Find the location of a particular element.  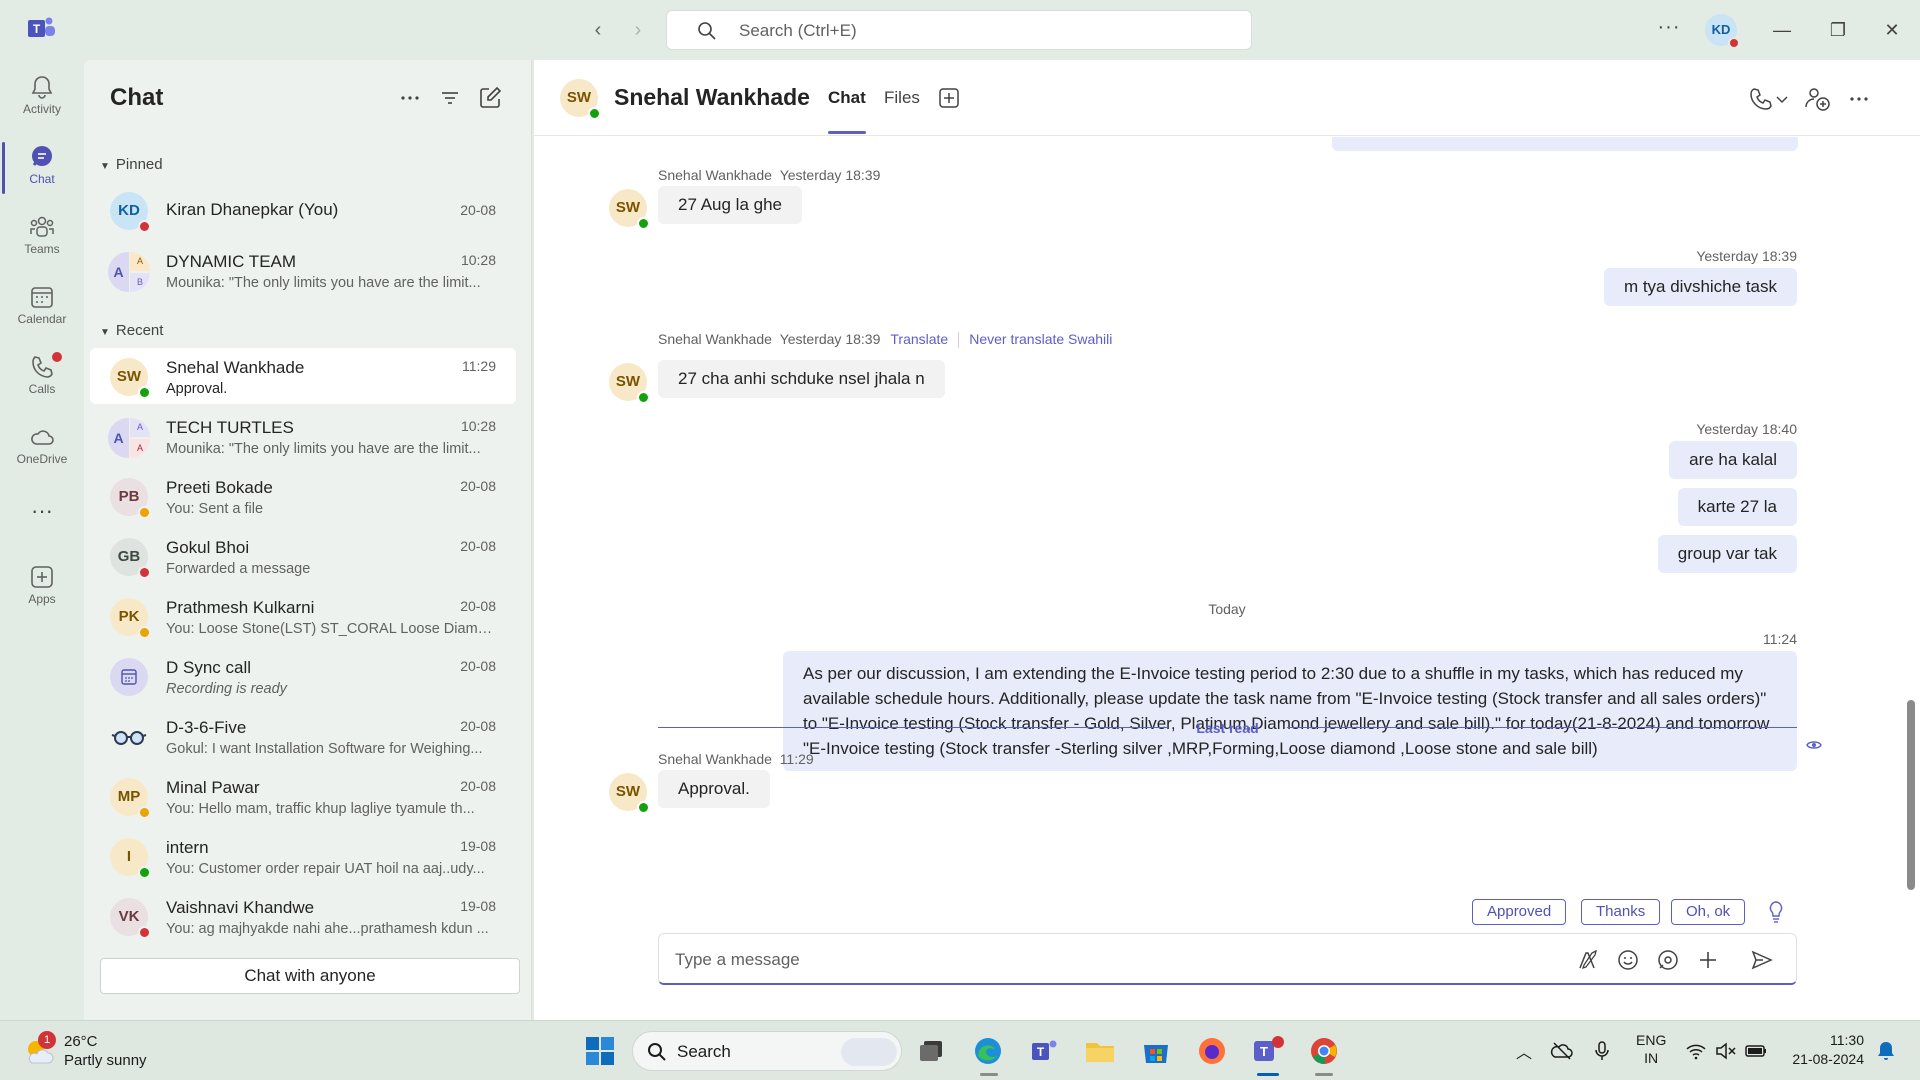

suggested-reply-approved: Approved is located at coordinates (1519, 912).